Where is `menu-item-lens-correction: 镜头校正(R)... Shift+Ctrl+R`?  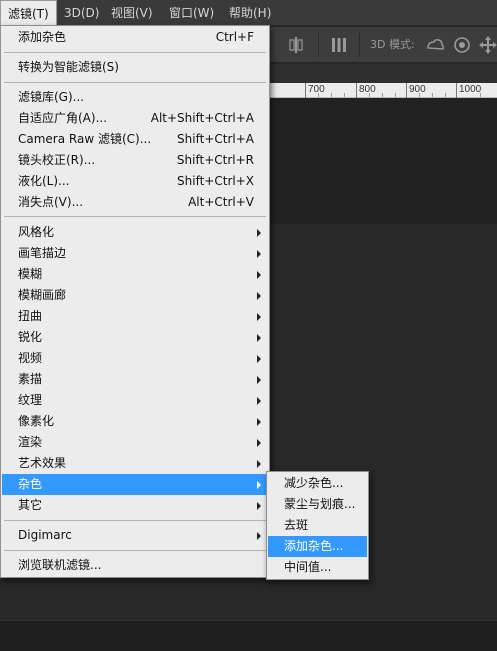 menu-item-lens-correction: 镜头校正(R)... Shift+Ctrl+R is located at coordinates (135, 160).